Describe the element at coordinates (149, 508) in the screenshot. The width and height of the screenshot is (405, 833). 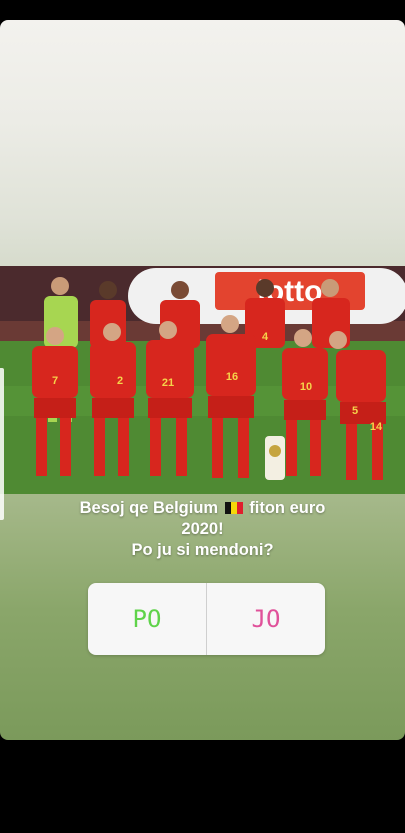
I see `caption-text-1: Besoj qe Belgium` at that location.